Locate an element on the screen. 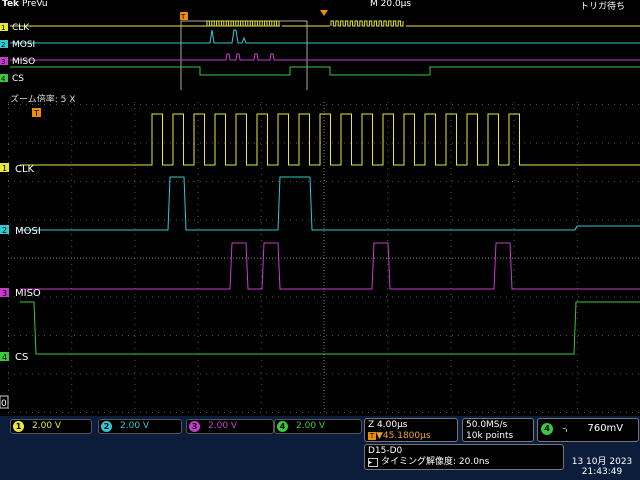 This screenshot has width=640, height=480. trigger-panel: 4 ⌍ 760mV is located at coordinates (588, 430).